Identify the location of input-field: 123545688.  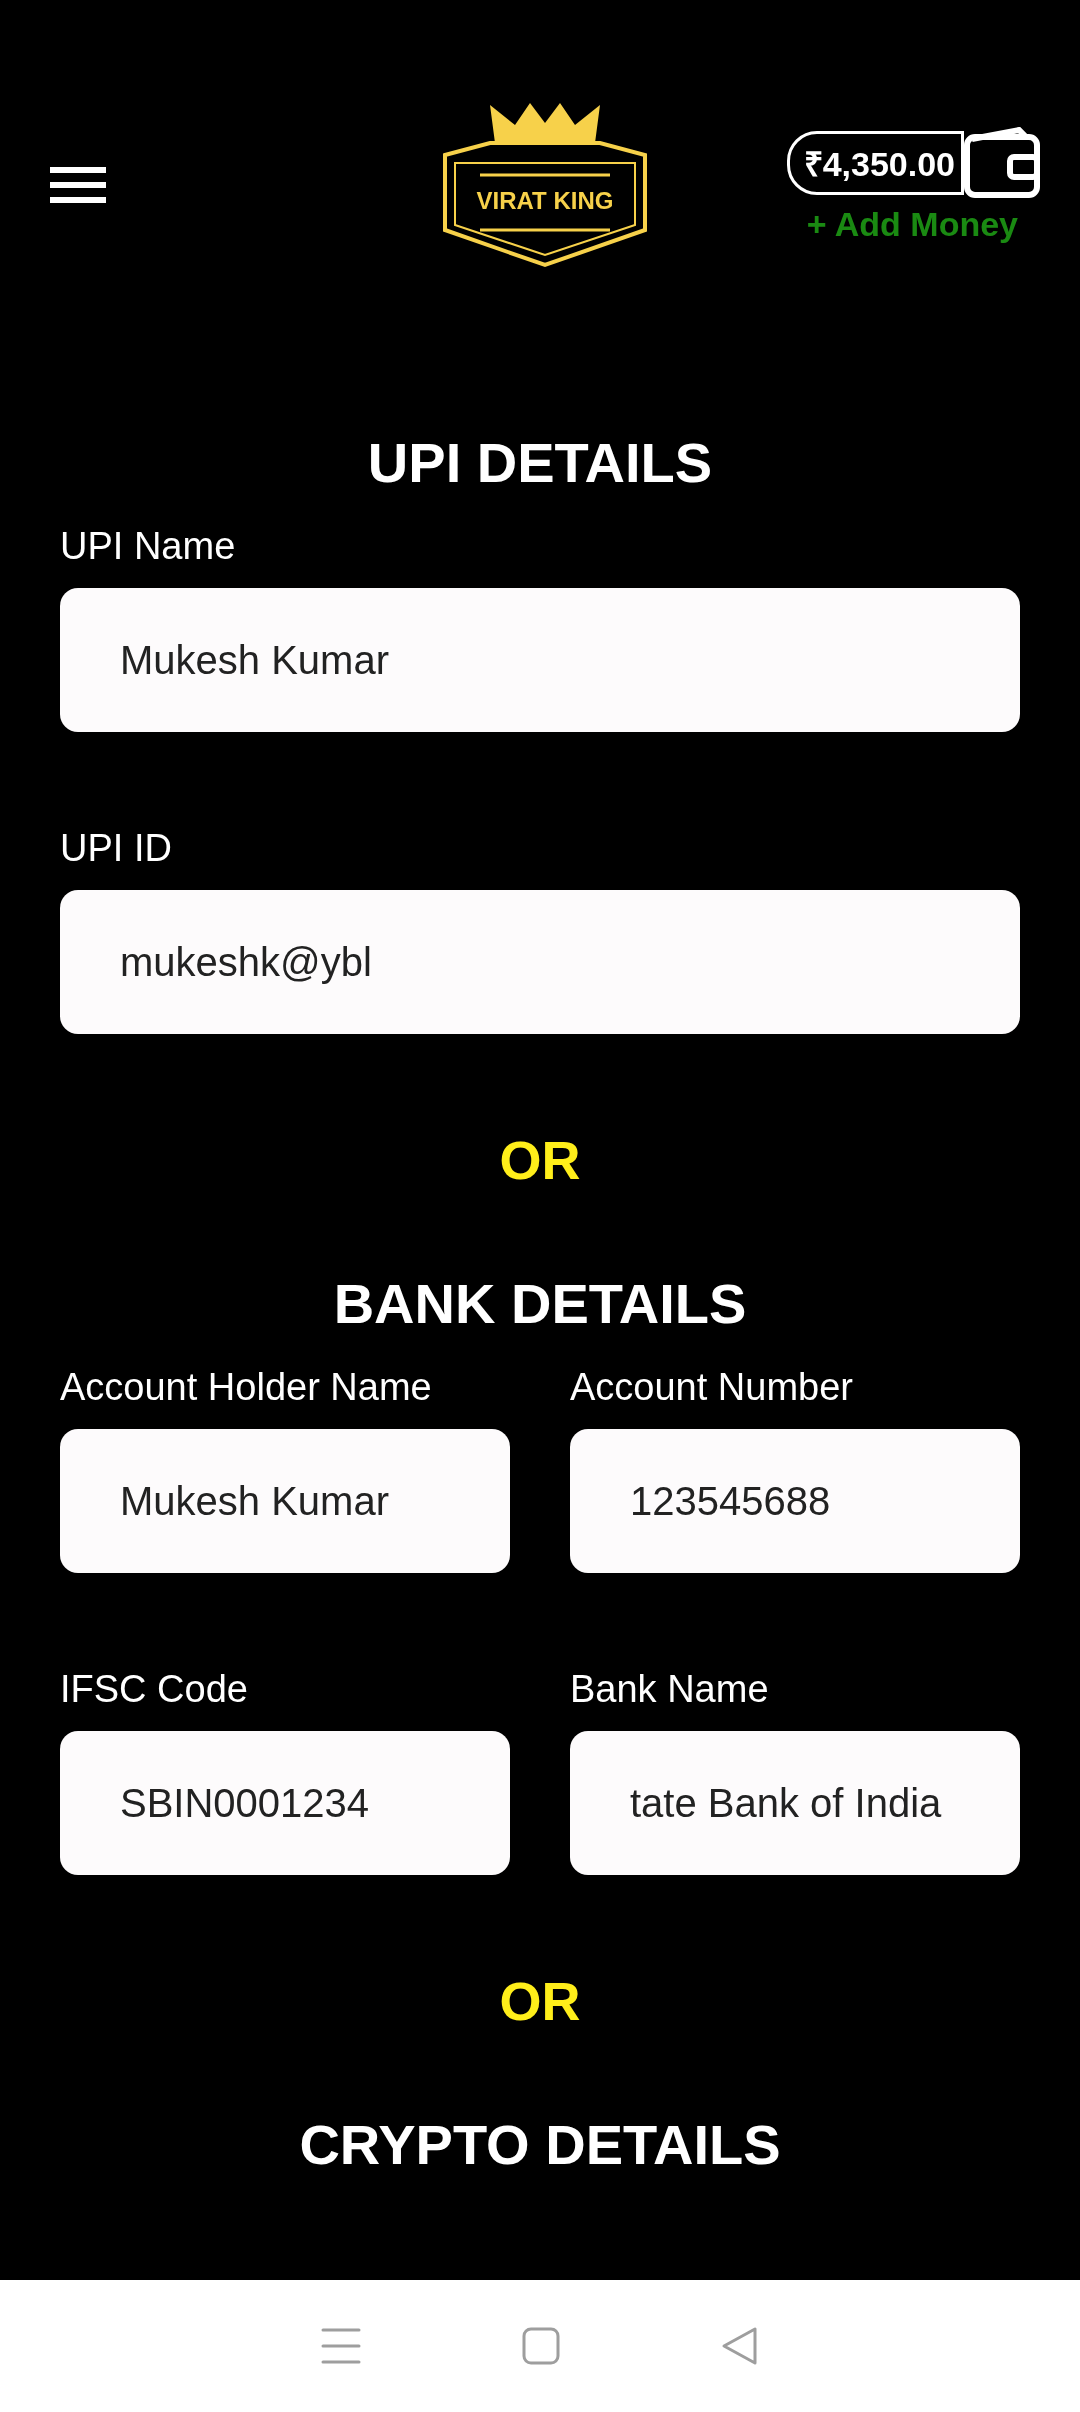
(795, 1501).